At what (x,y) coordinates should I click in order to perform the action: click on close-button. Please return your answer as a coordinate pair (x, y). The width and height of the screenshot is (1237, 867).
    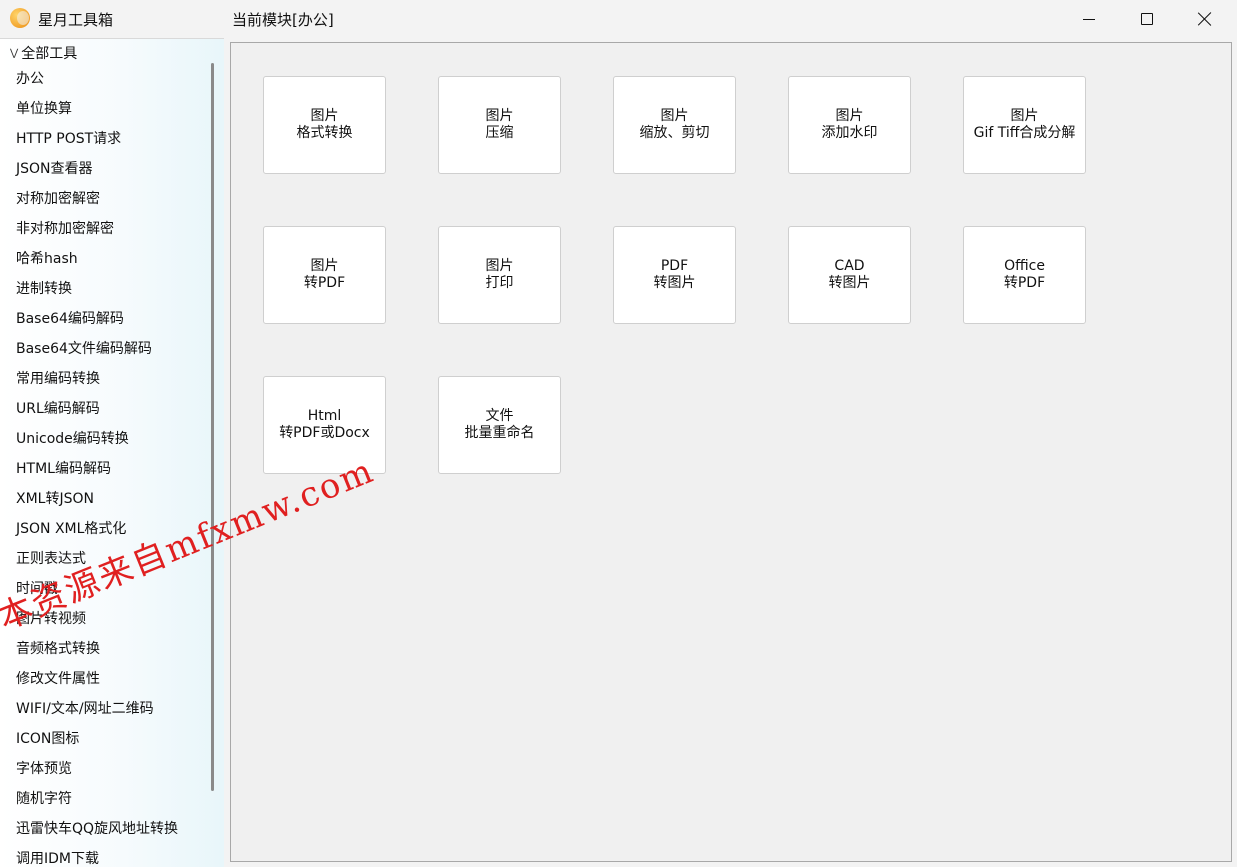
    Looking at the image, I should click on (1205, 19).